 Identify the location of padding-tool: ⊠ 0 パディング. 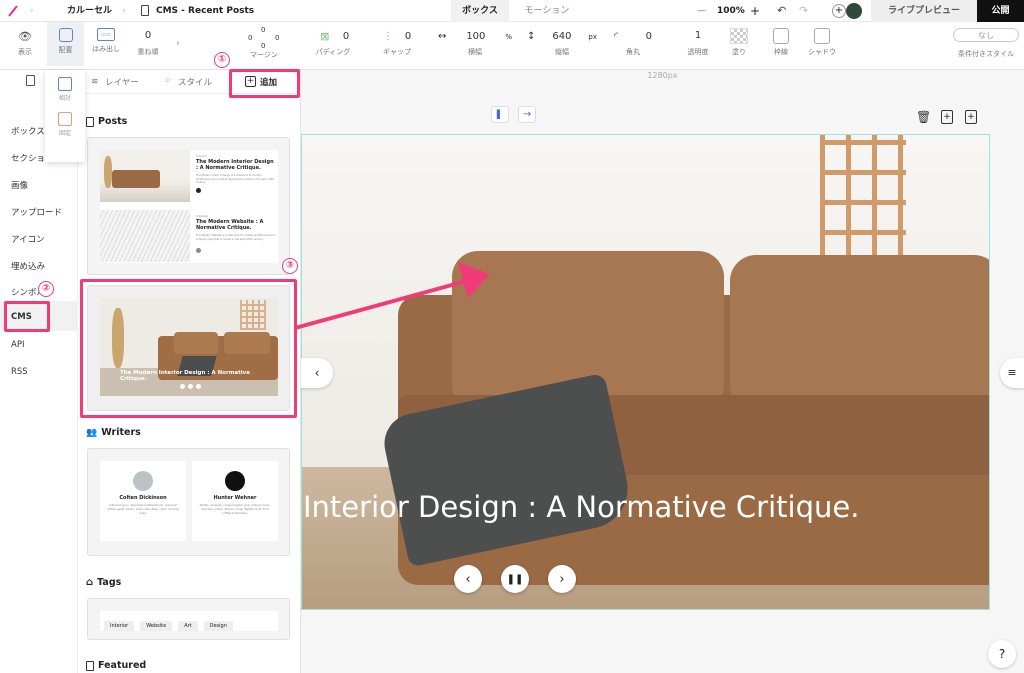
(333, 41).